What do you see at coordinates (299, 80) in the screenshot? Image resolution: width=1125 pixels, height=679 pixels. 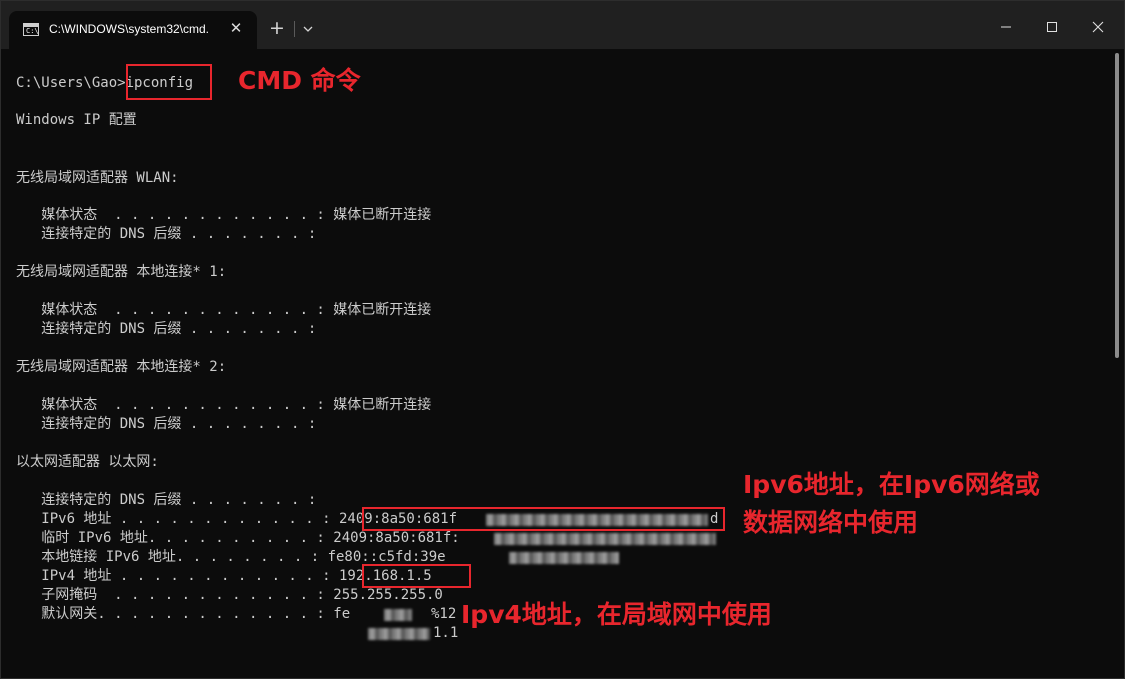 I see `cmd-annotation: CMD 命令` at bounding box center [299, 80].